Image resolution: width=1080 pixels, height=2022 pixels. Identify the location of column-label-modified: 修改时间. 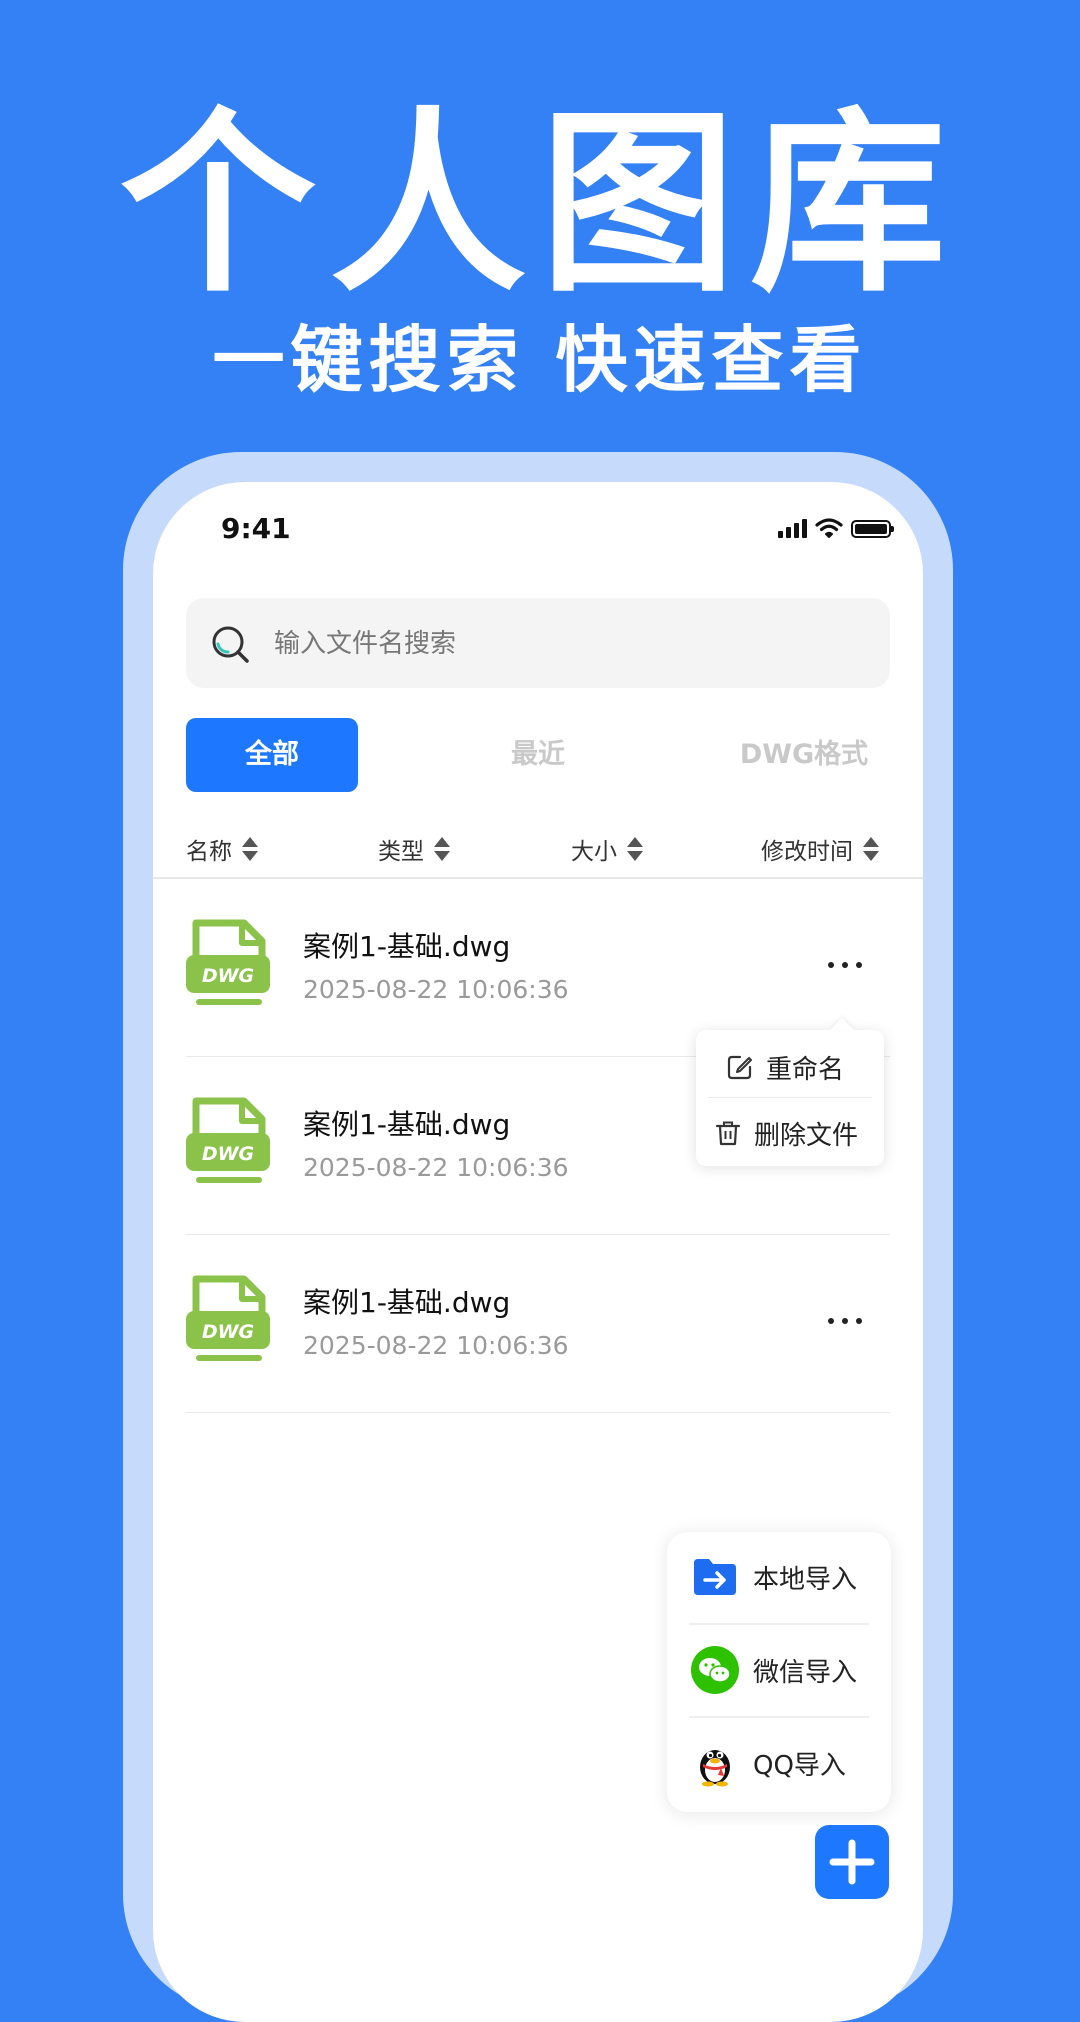
(807, 852).